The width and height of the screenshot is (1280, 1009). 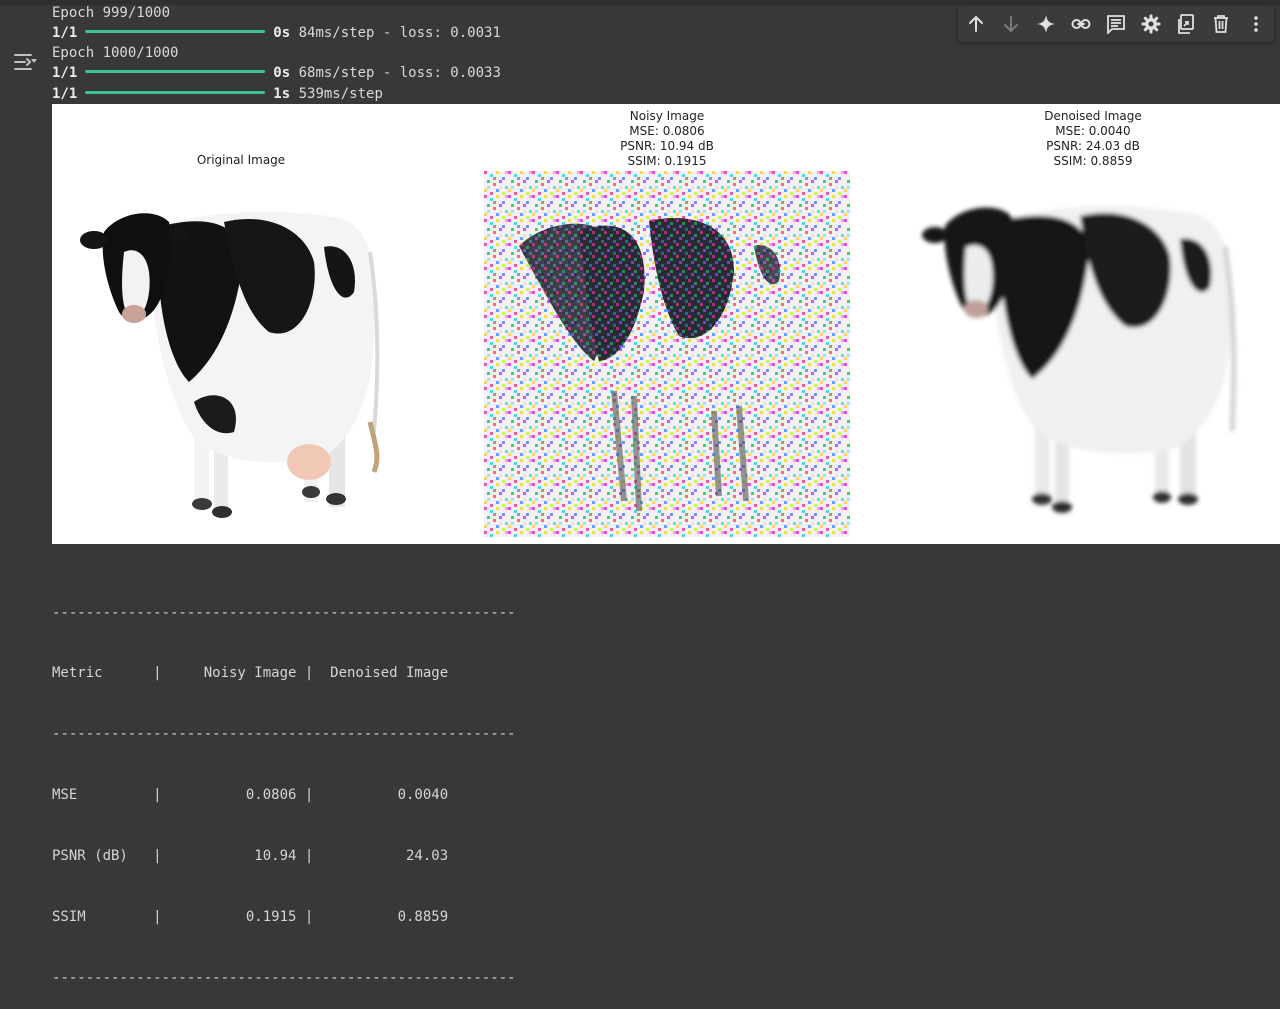 I want to click on trash-icon, so click(x=1221, y=24).